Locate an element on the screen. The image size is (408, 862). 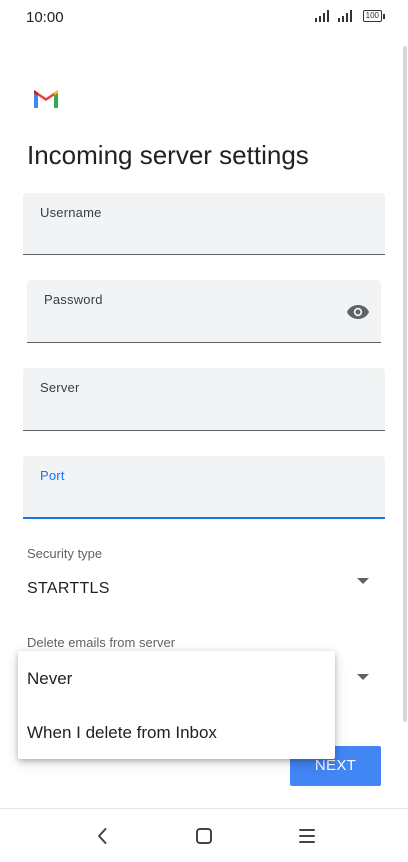
port-label: Port is located at coordinates (52, 475).